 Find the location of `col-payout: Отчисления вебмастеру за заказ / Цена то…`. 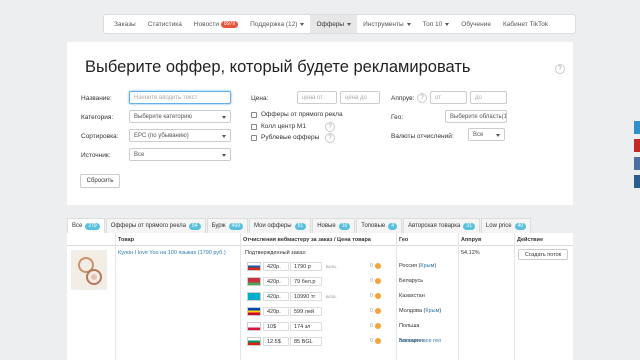

col-payout: Отчисления вебмастеру за заказ / Цена то… is located at coordinates (307, 240).